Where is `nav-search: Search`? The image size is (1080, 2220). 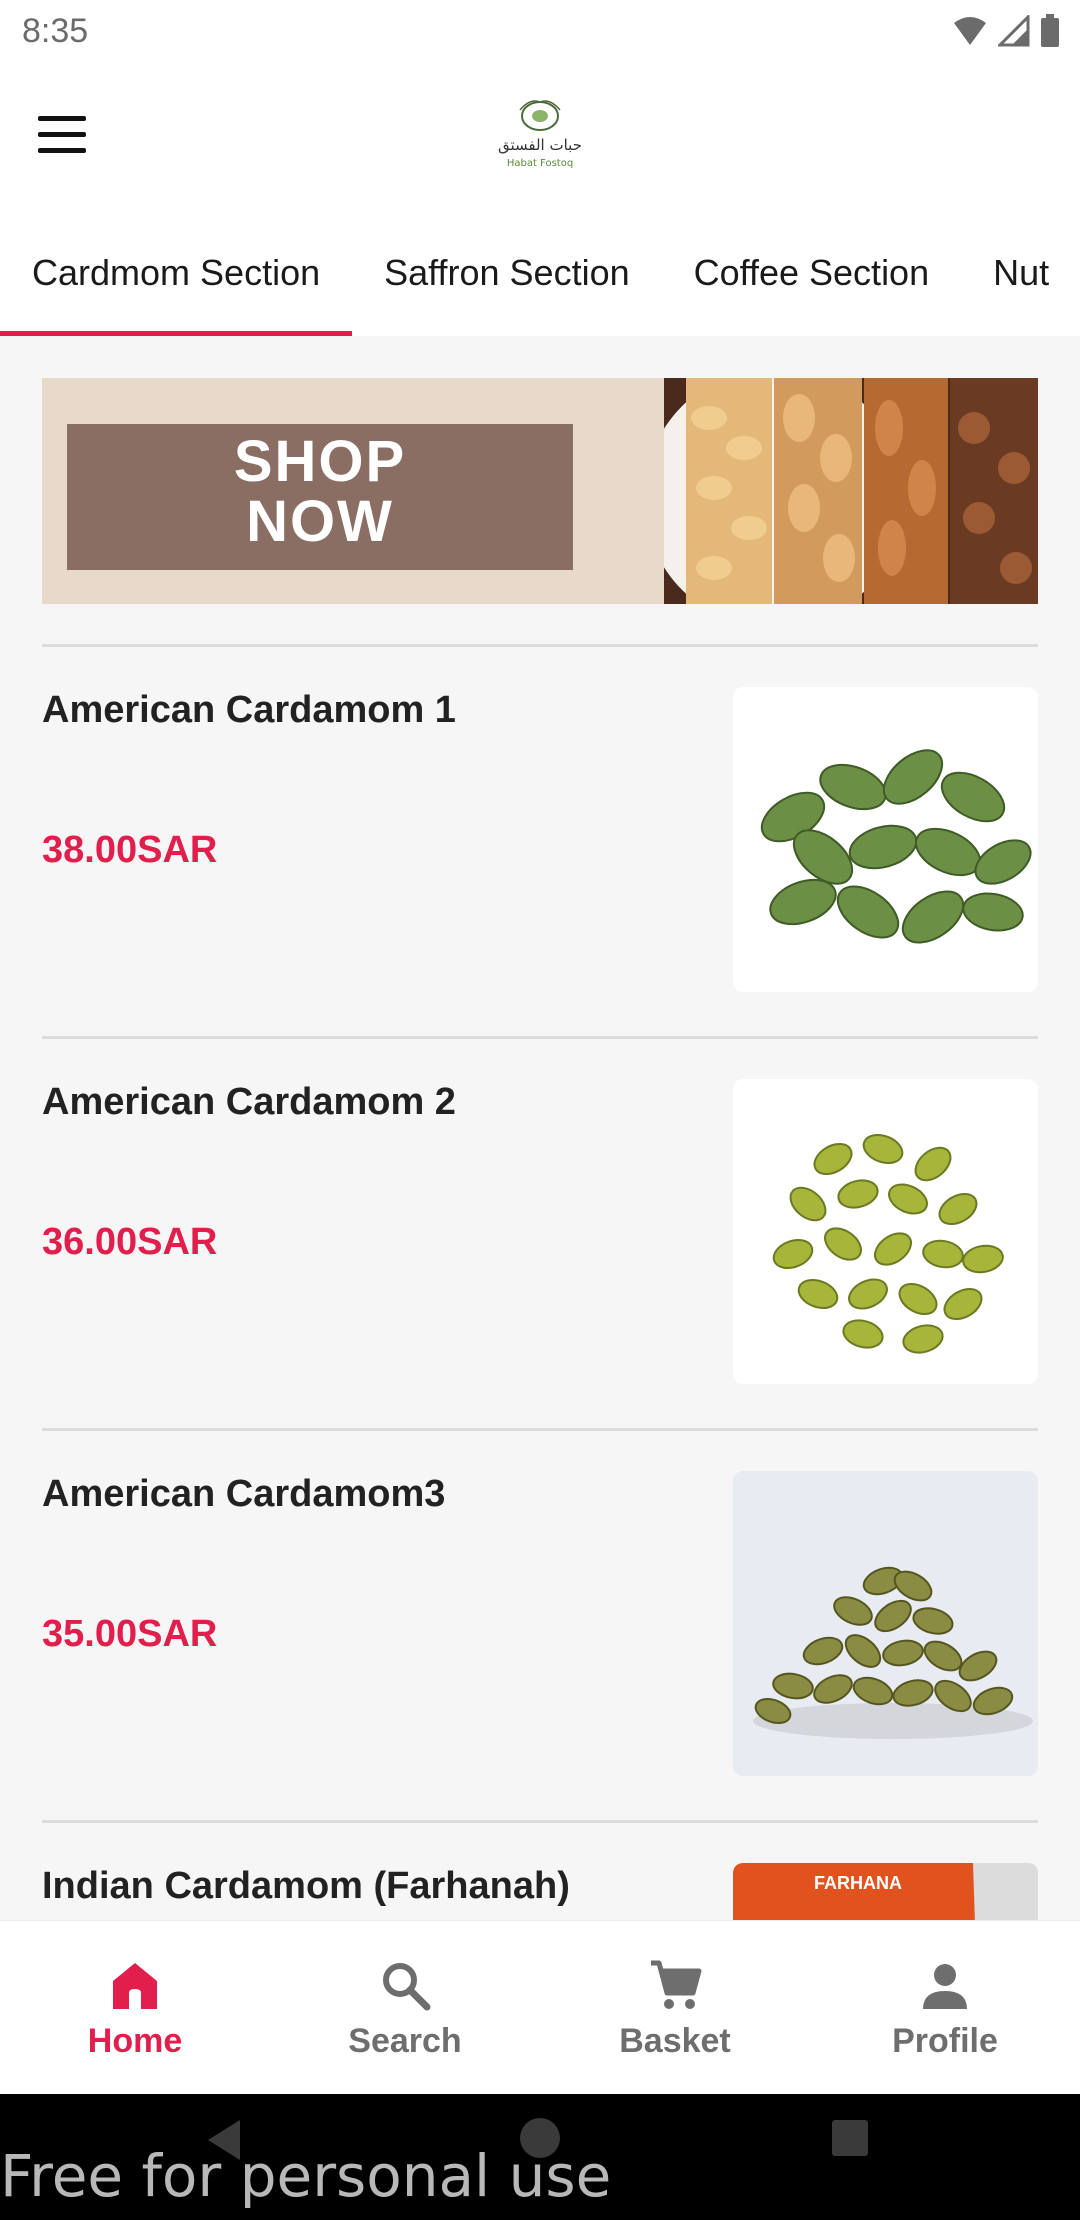
nav-search: Search is located at coordinates (405, 2007).